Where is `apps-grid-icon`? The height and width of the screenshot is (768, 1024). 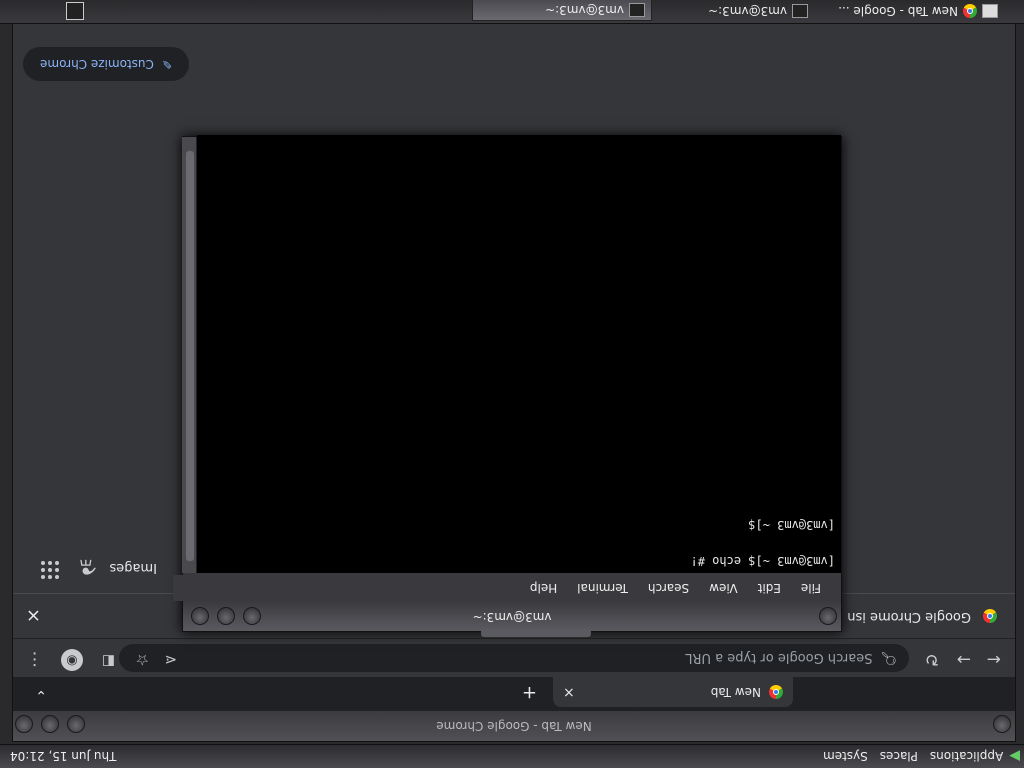
apps-grid-icon is located at coordinates (50, 570).